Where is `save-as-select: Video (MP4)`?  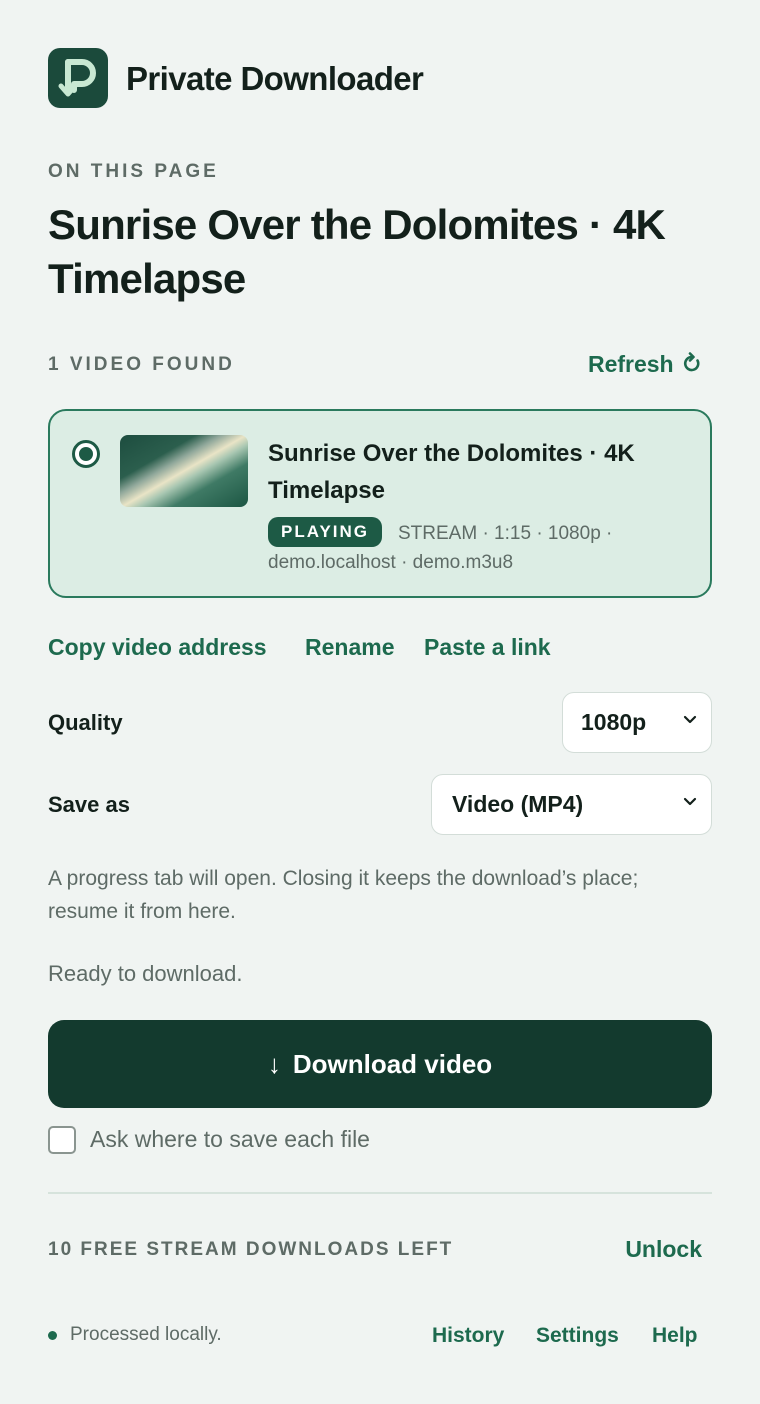
save-as-select: Video (MP4) is located at coordinates (571, 804).